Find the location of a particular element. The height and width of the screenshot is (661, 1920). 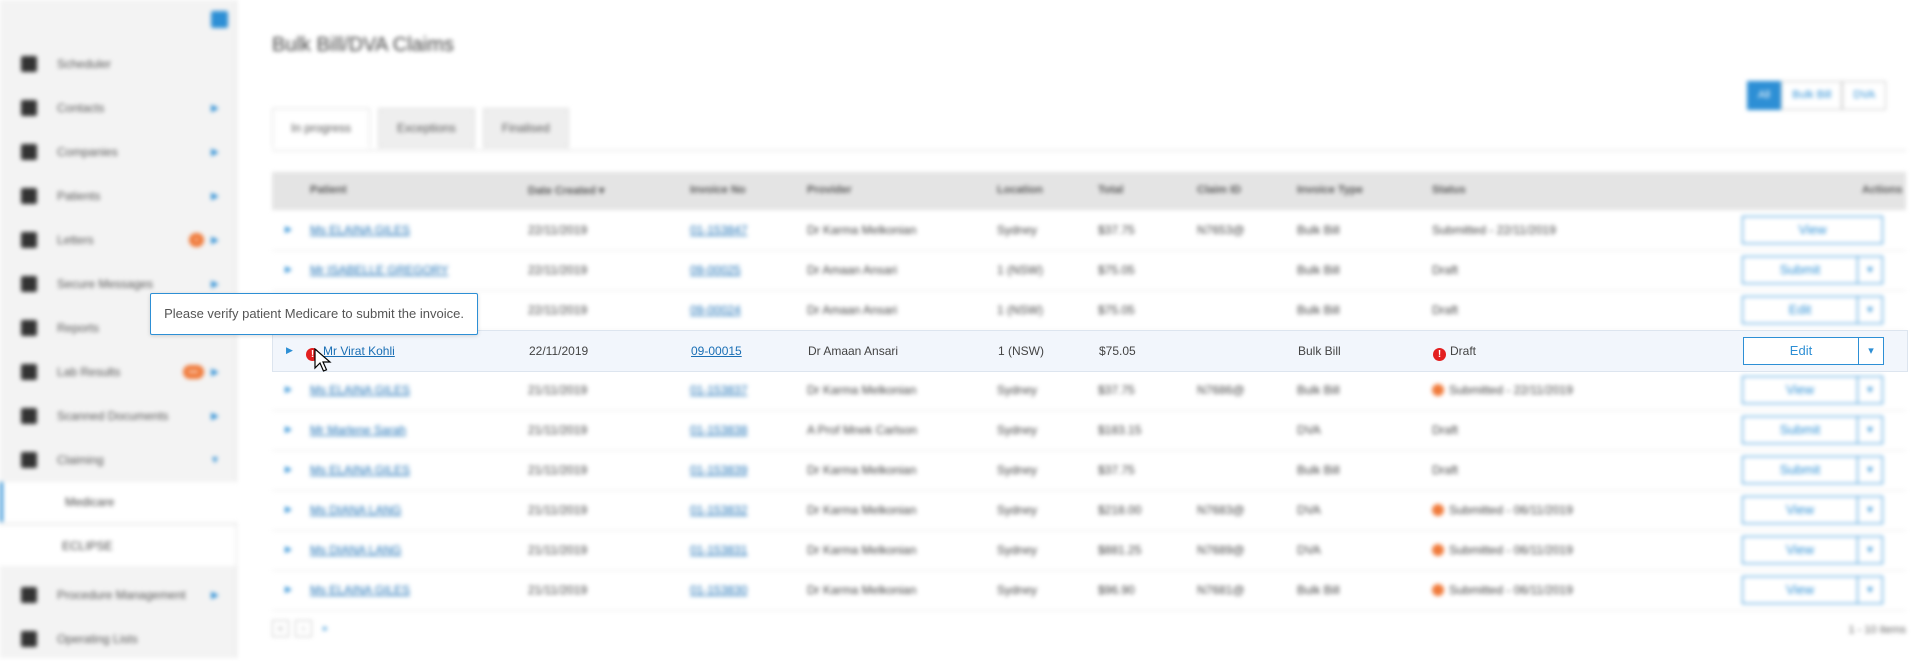

sidebar-item-lab-results: Lab Results ••• ▶ is located at coordinates (118, 372).